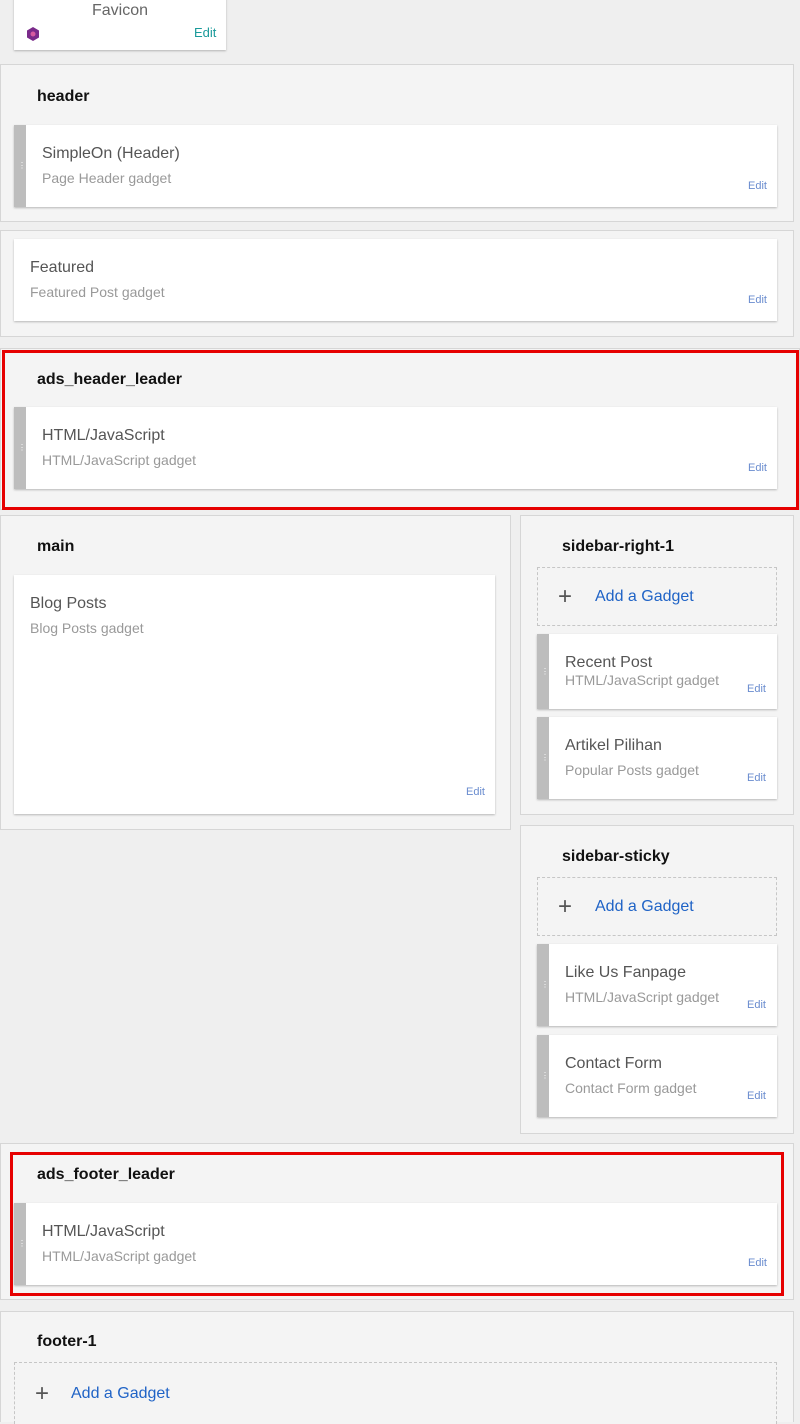 The image size is (800, 1424). Describe the element at coordinates (254, 694) in the screenshot. I see `gadget-blog-posts: Blog Posts Blog Posts gadget Edit` at that location.